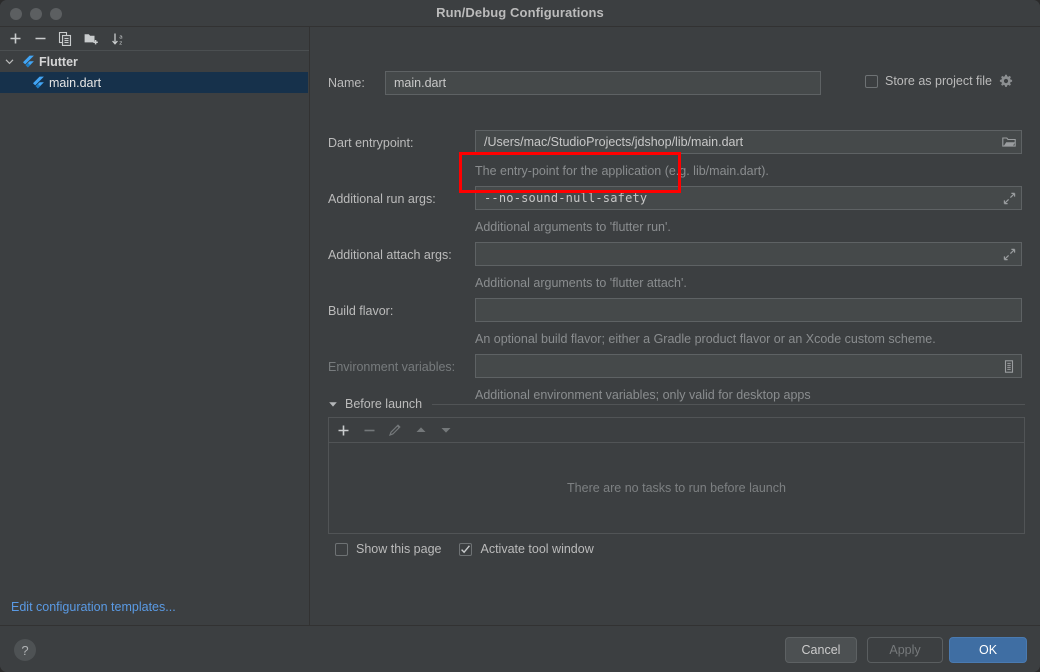  What do you see at coordinates (603, 83) in the screenshot?
I see `name-input: main.dart` at bounding box center [603, 83].